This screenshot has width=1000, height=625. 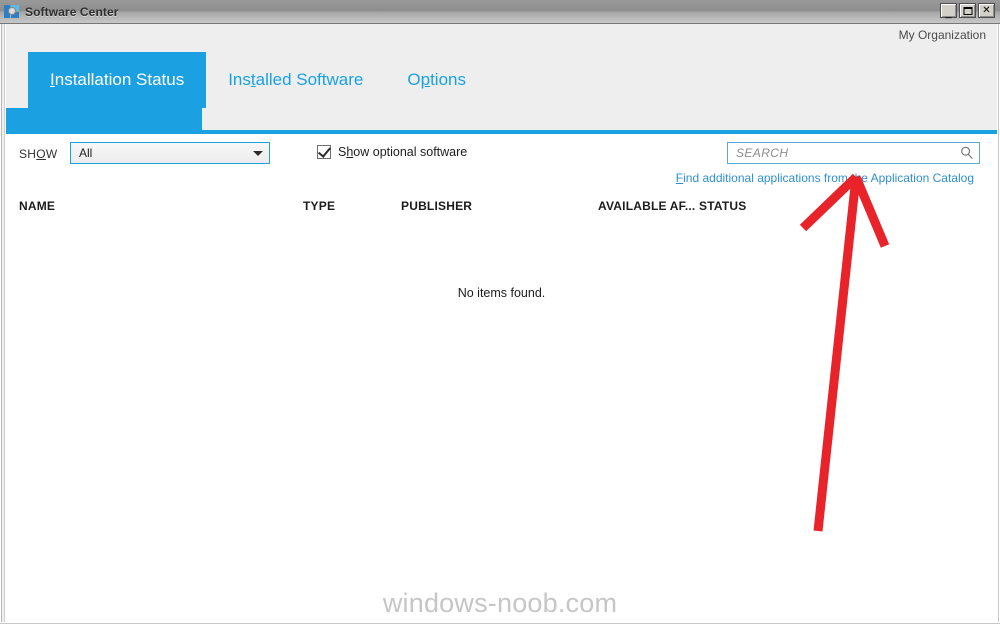 I want to click on window-titlebar: Software Center _ ✕, so click(x=500, y=12).